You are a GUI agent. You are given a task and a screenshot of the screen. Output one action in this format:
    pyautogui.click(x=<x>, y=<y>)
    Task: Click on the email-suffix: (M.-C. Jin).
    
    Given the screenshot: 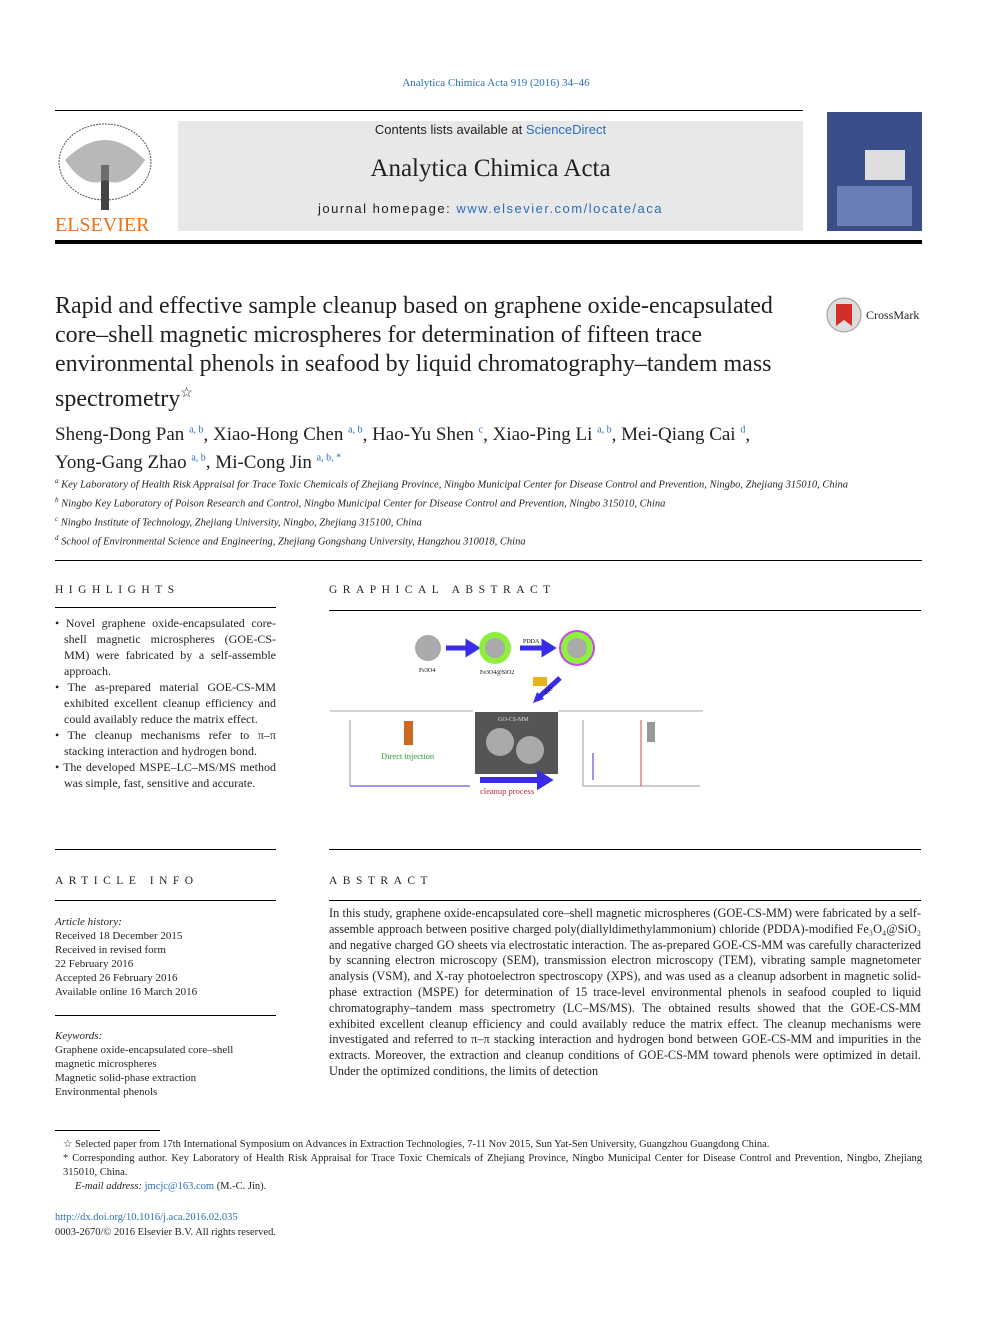 What is the action you would take?
    pyautogui.click(x=240, y=1186)
    